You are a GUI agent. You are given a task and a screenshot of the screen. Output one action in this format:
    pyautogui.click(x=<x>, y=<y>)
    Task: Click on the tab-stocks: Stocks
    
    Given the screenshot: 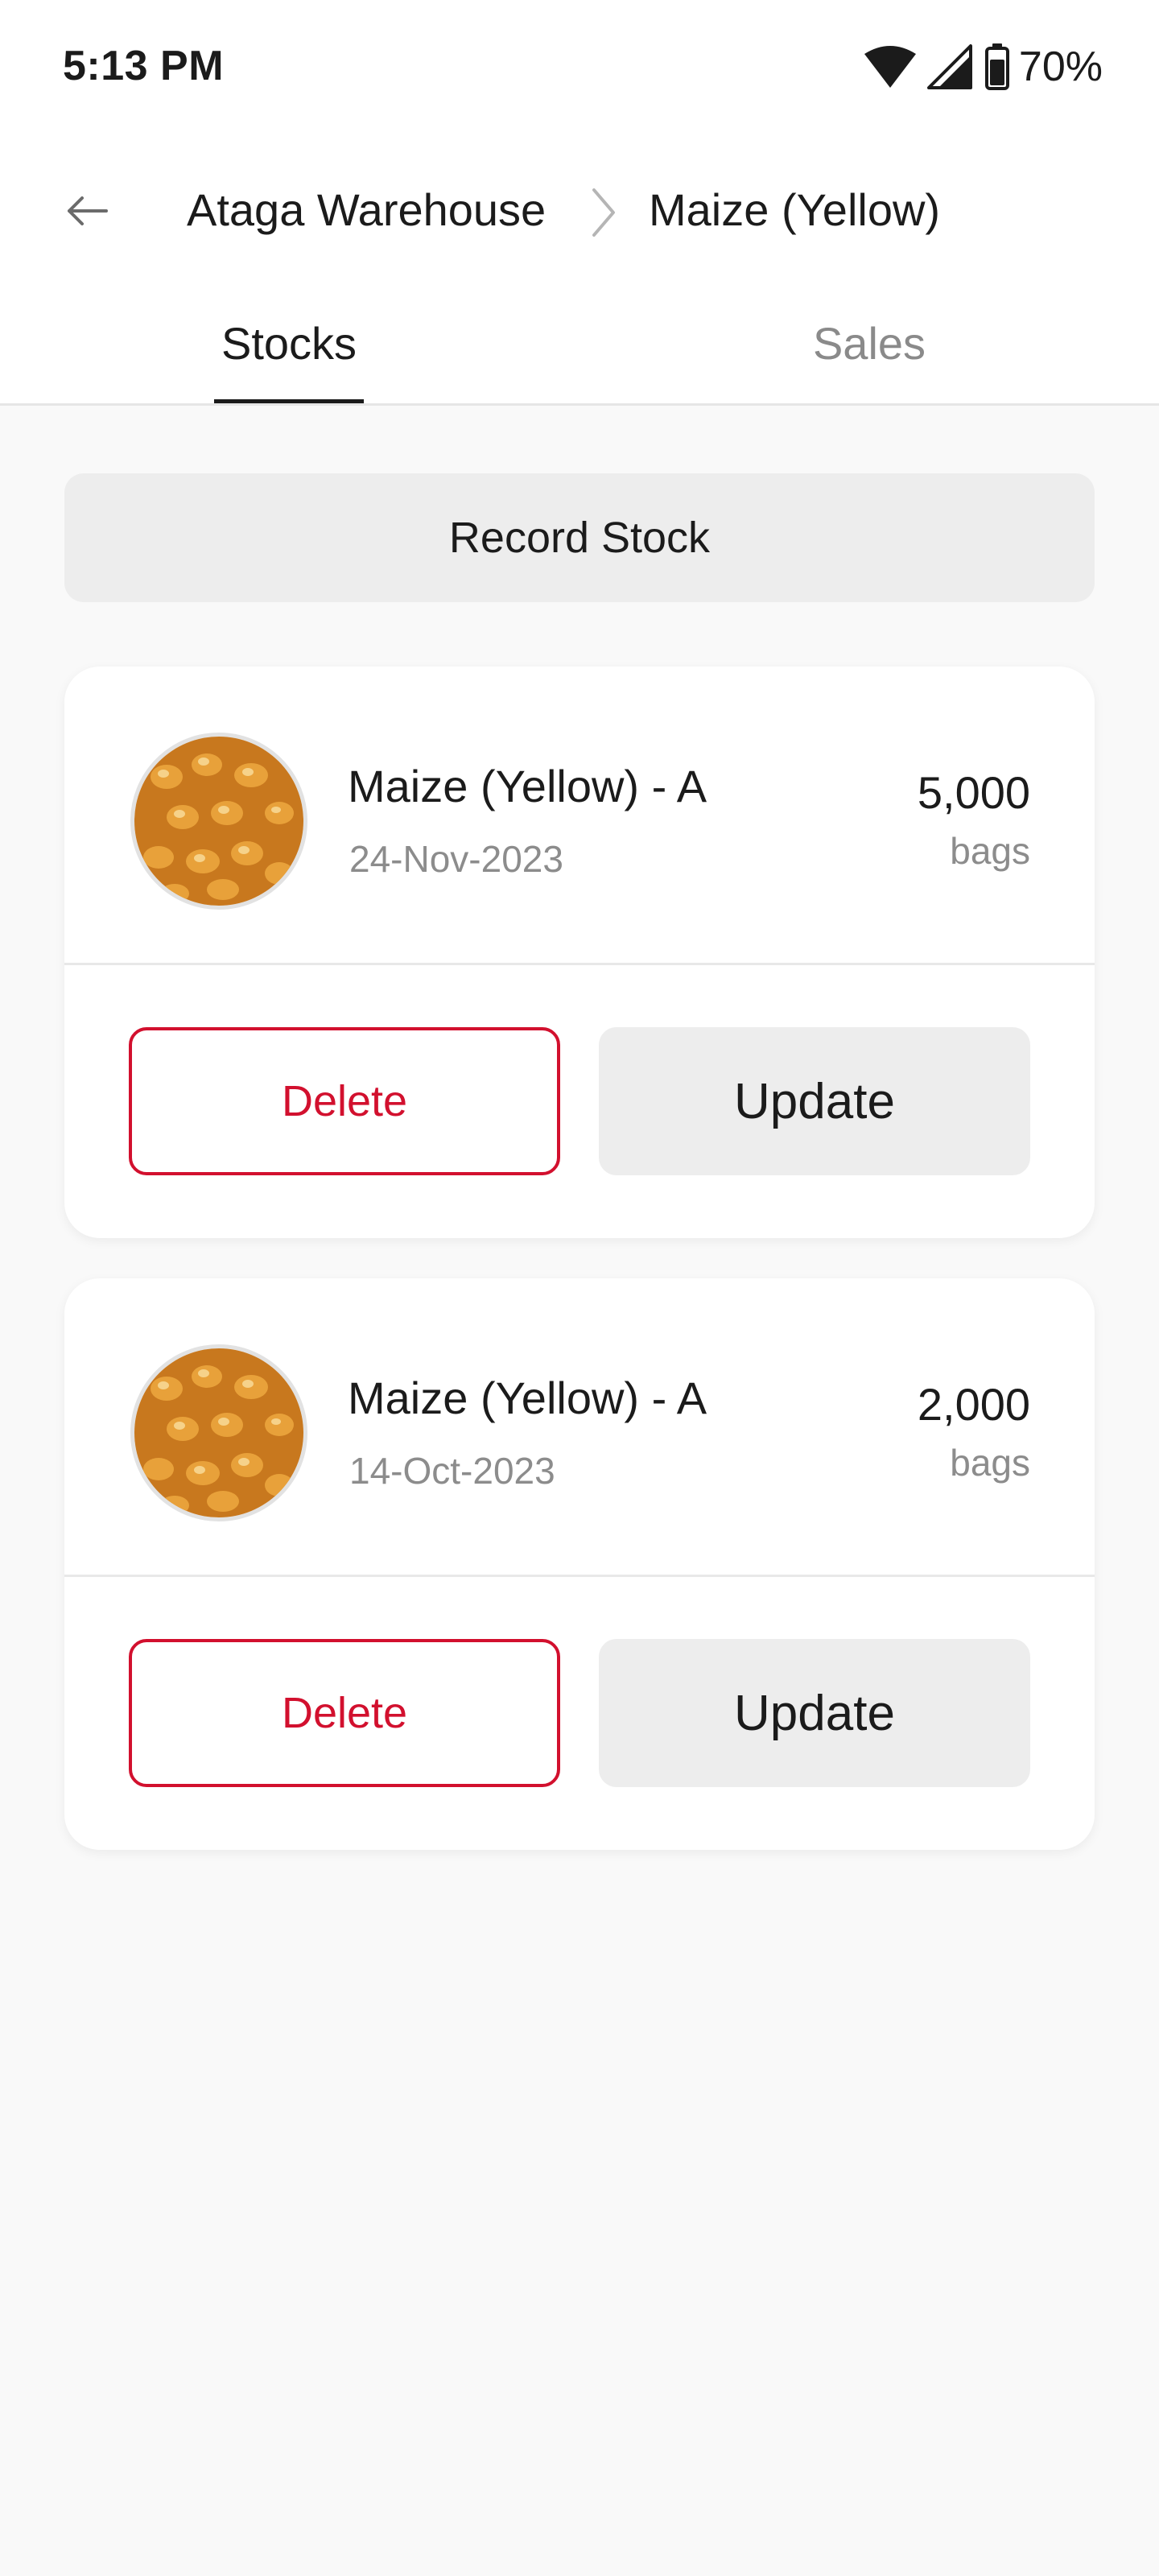 What is the action you would take?
    pyautogui.click(x=289, y=356)
    